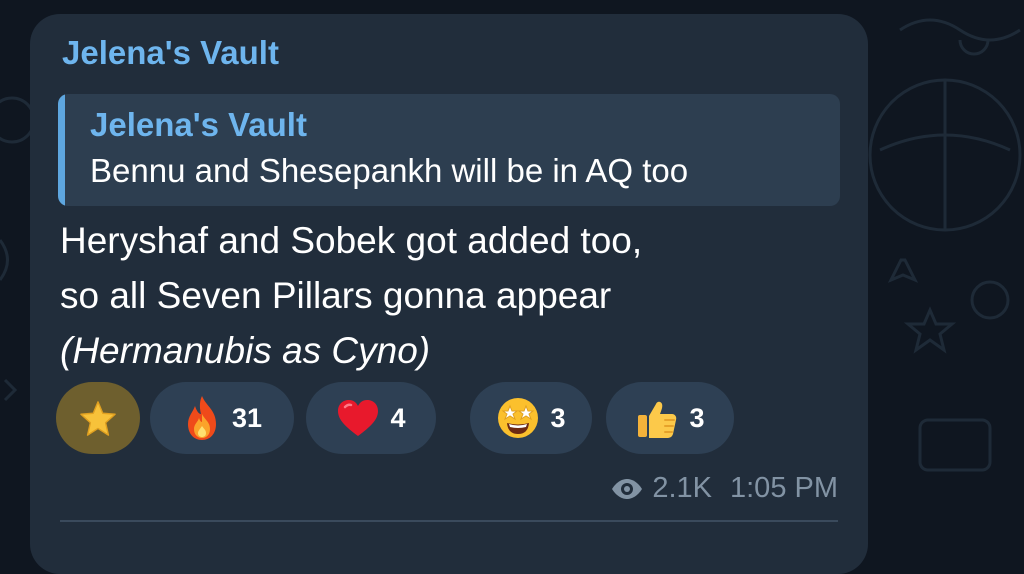  Describe the element at coordinates (247, 417) in the screenshot. I see `reaction-fire-count: 31` at that location.